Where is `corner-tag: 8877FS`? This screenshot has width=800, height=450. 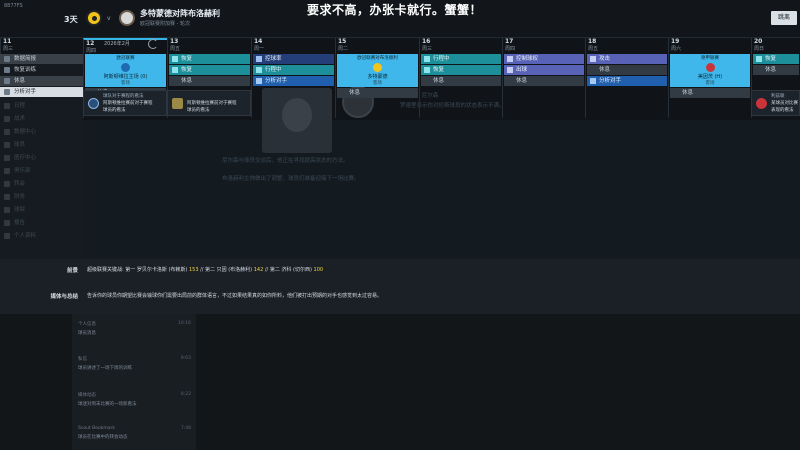 corner-tag: 8877FS is located at coordinates (13, 6).